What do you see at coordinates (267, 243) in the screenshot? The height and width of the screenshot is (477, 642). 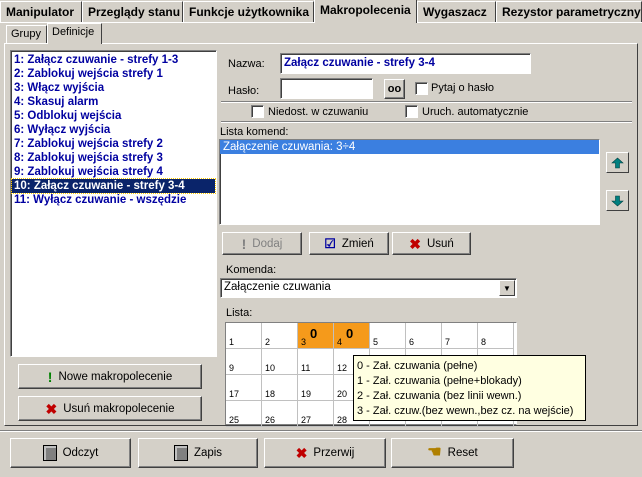 I see `add-command-label: Dodaj` at bounding box center [267, 243].